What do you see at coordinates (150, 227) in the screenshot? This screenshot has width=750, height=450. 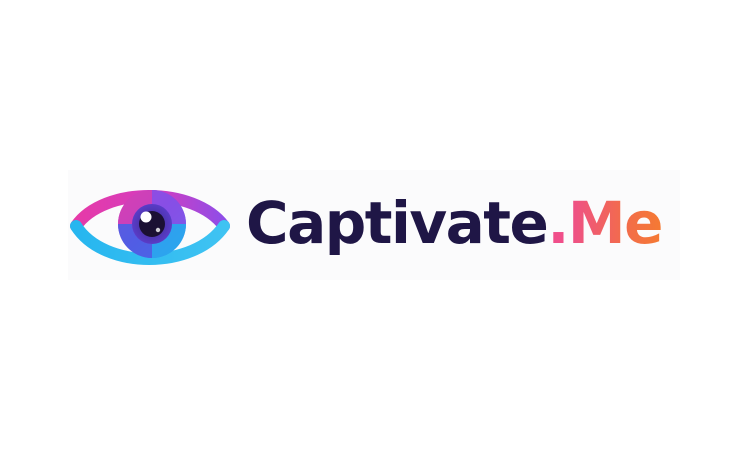 I see `eye-icon` at bounding box center [150, 227].